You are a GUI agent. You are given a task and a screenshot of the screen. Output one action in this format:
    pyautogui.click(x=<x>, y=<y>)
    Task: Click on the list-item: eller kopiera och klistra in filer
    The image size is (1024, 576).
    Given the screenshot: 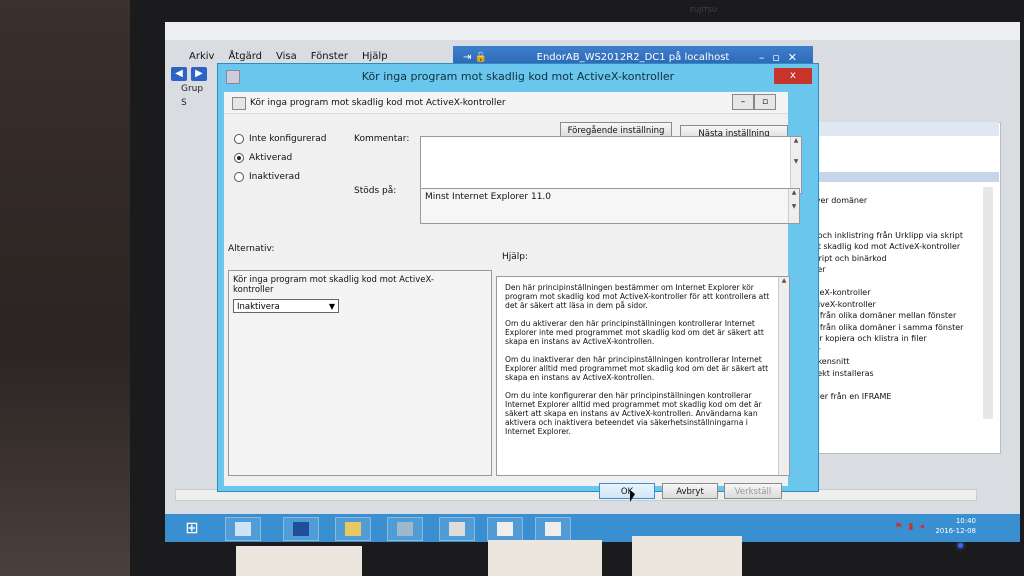 What is the action you would take?
    pyautogui.click(x=895, y=340)
    